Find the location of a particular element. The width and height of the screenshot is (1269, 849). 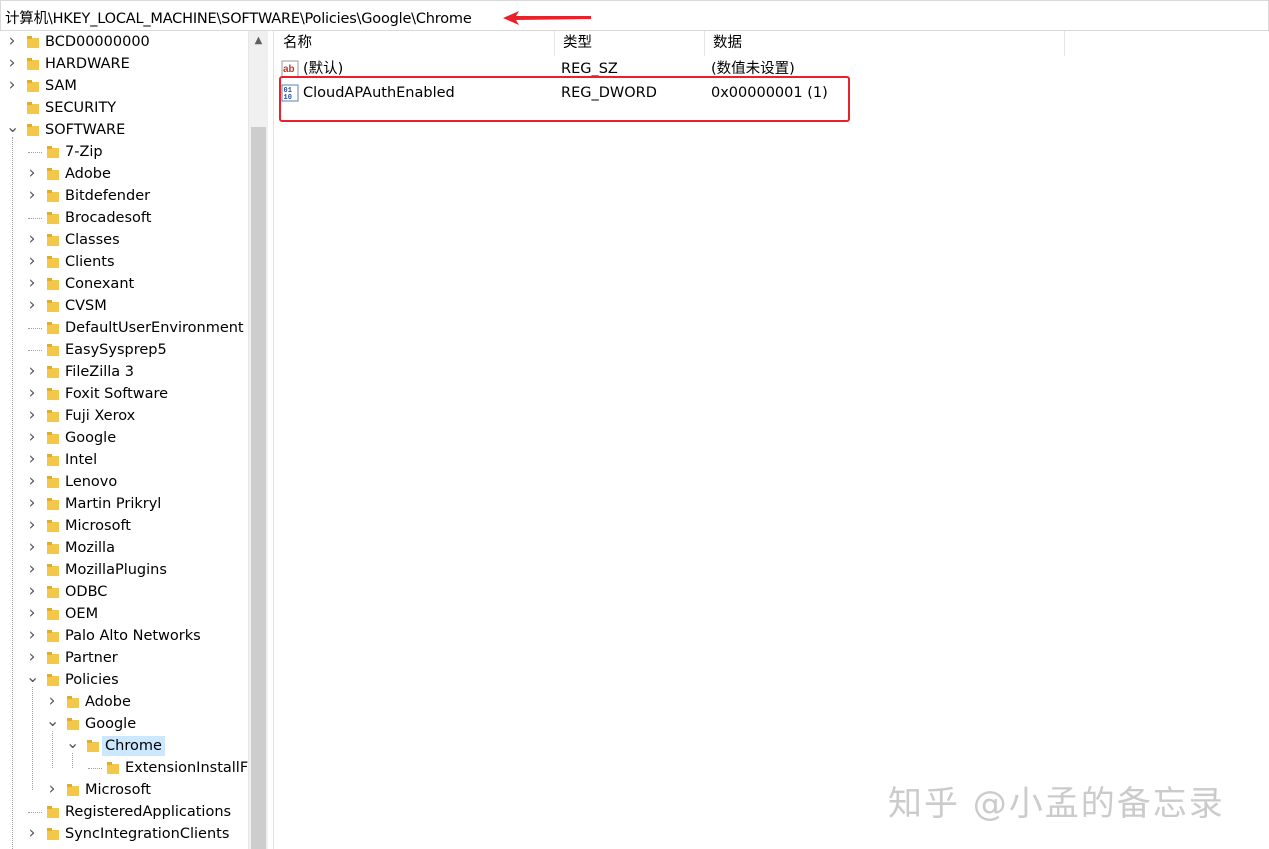

tree-item: › HARDWARE is located at coordinates (124, 64).